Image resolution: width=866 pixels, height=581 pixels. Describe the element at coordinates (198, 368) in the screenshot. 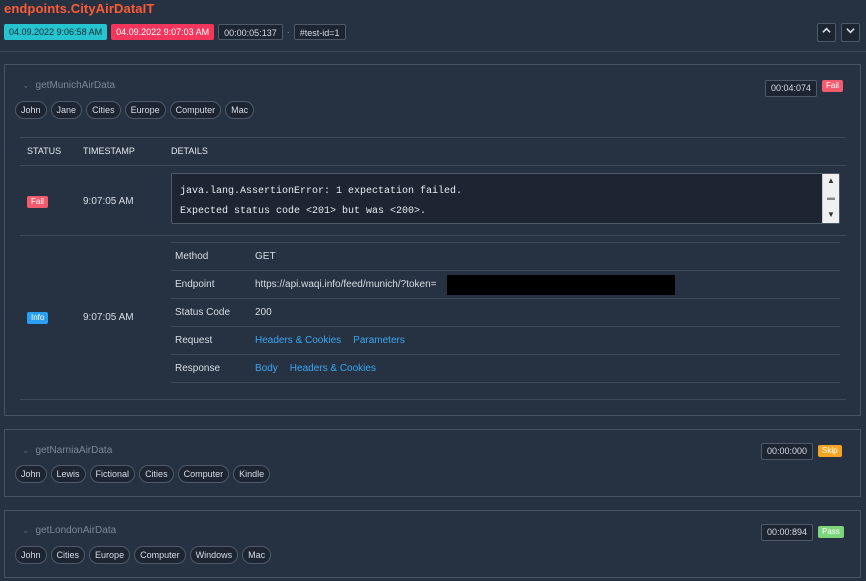

I see `response-label: Response` at that location.